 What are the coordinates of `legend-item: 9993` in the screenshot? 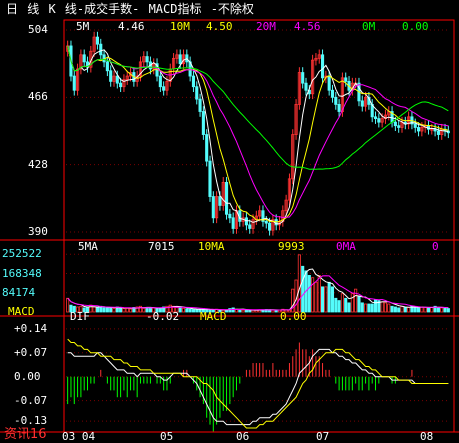 It's located at (291, 246).